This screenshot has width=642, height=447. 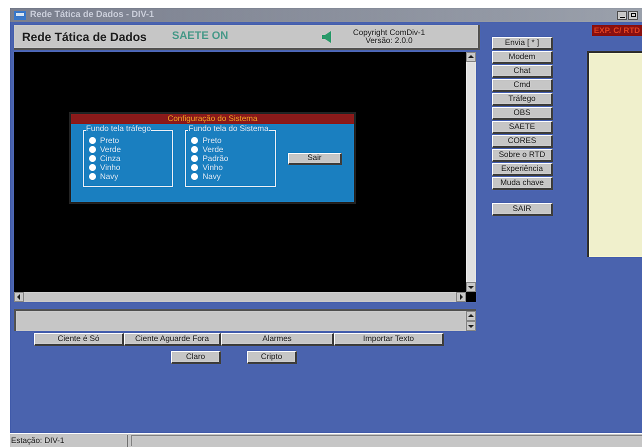 What do you see at coordinates (20, 15) in the screenshot?
I see `app-icon` at bounding box center [20, 15].